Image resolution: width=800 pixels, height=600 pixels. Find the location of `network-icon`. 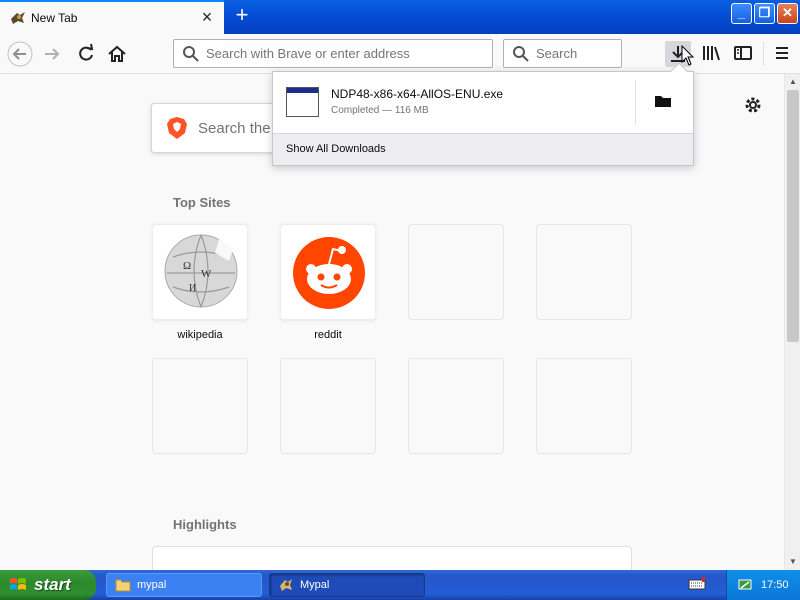

network-icon is located at coordinates (745, 585).